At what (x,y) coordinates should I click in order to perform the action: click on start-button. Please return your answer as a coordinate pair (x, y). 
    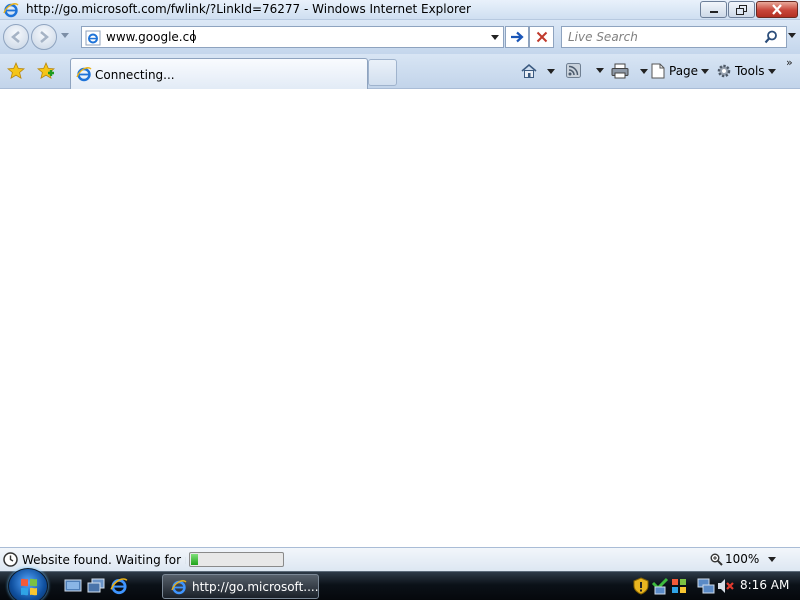
    Looking at the image, I should click on (28, 584).